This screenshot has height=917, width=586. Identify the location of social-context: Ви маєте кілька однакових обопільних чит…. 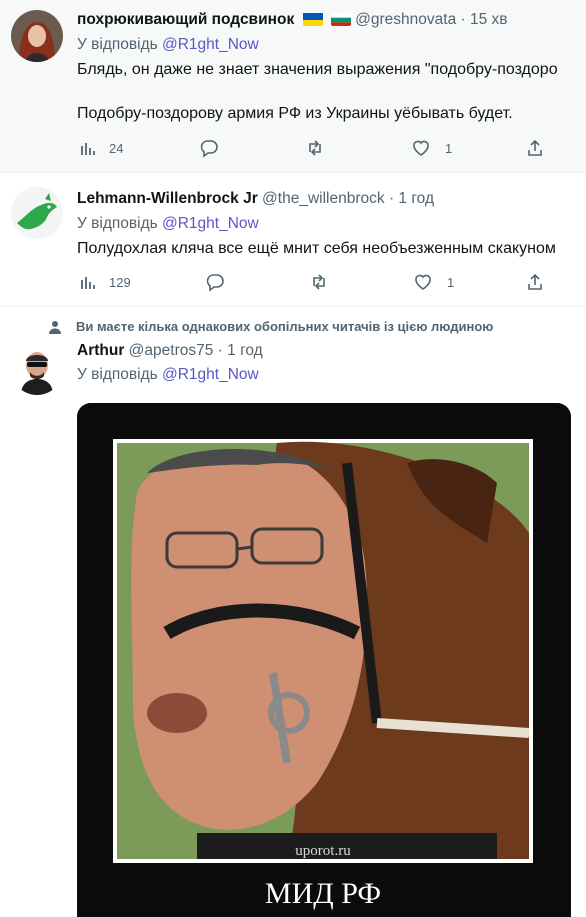
(270, 326).